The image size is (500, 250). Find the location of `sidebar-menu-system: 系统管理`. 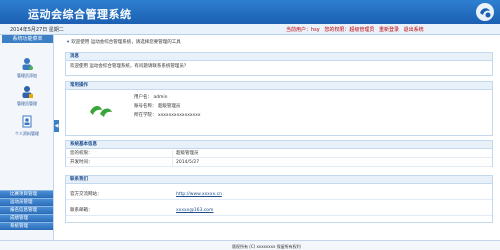

sidebar-menu-system: 系统管理 is located at coordinates (26, 226).